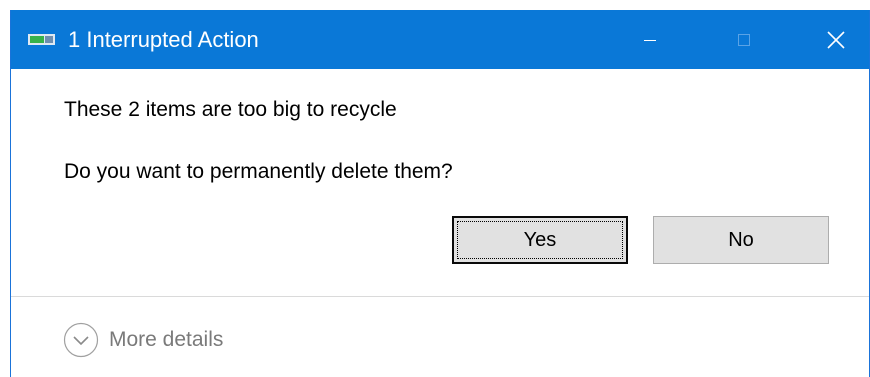  I want to click on maximize-button, so click(744, 39).